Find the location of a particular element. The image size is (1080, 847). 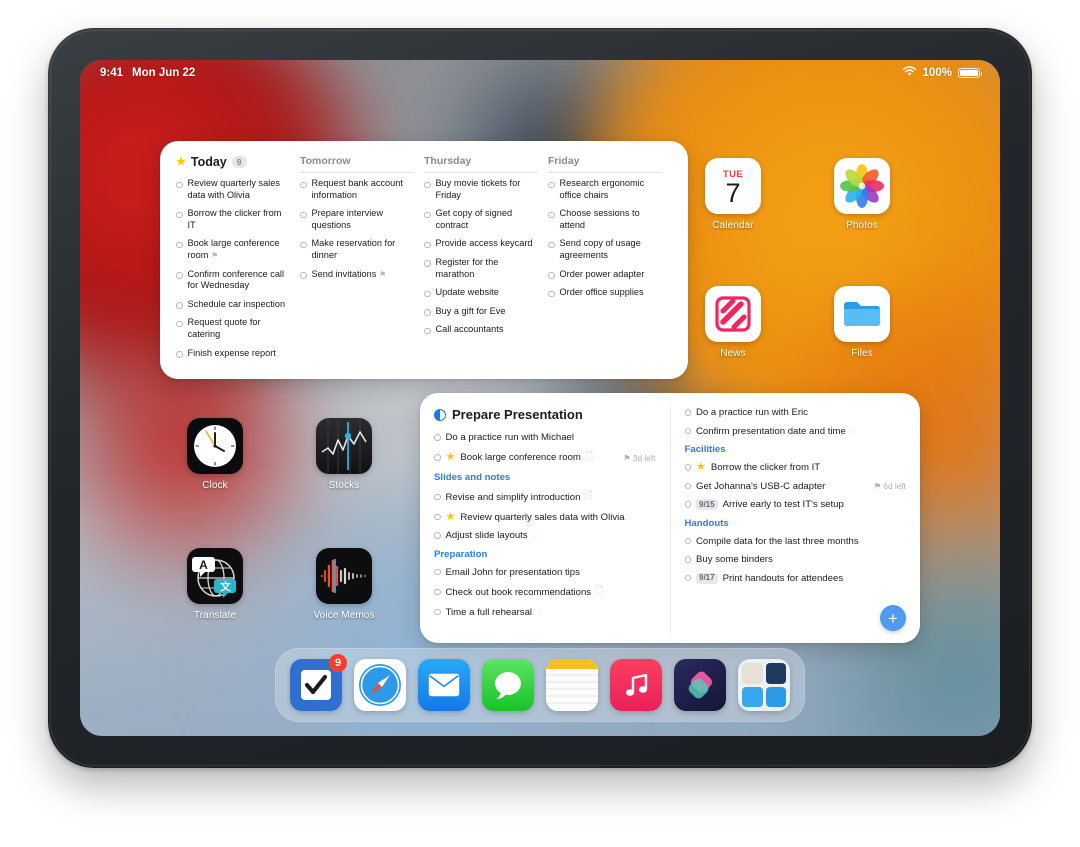

page-dot-2-active is located at coordinates (533, 639).